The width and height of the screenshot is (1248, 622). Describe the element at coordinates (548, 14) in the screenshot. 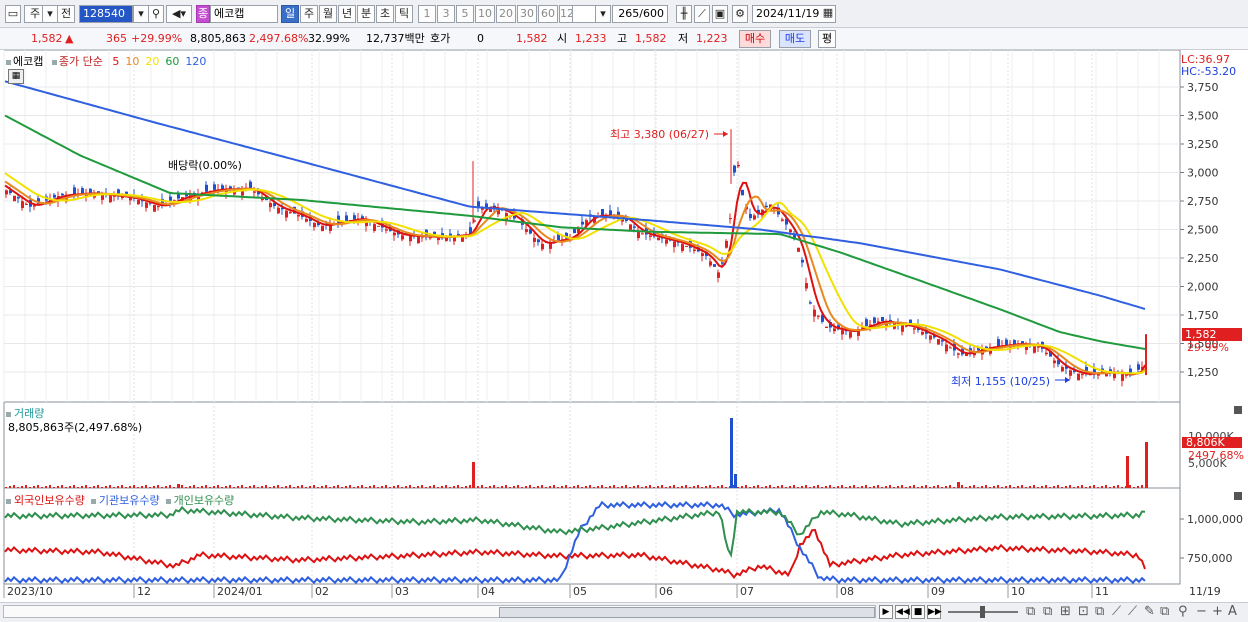

I see `interval-tab-60: 60` at that location.